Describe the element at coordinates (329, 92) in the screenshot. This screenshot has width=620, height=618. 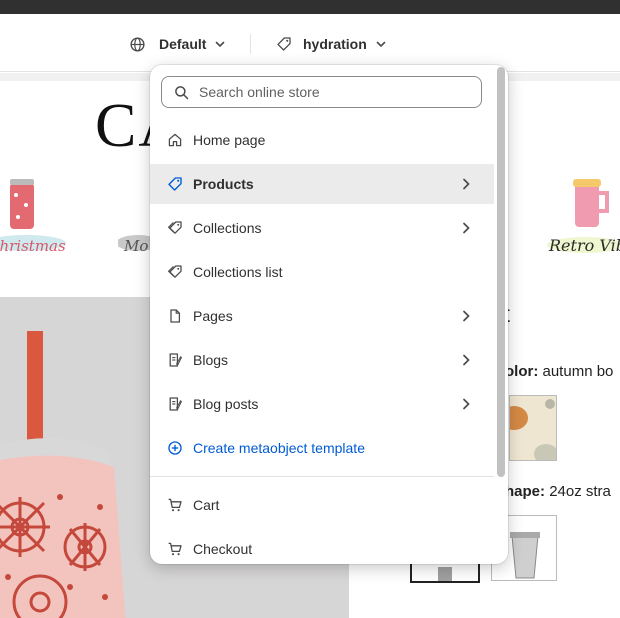
I see `search-input` at that location.